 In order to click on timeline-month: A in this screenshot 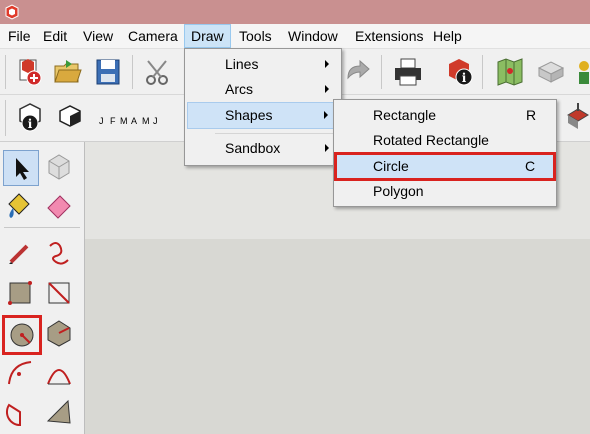, I will do `click(134, 121)`.